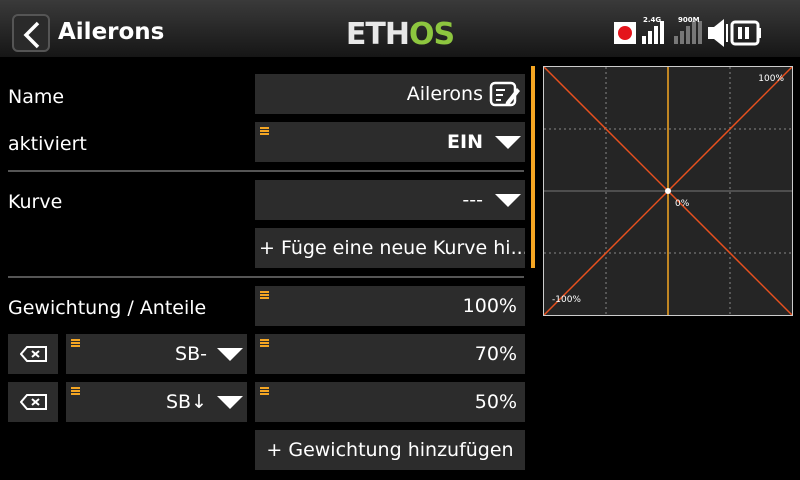 The width and height of the screenshot is (800, 480). Describe the element at coordinates (771, 79) in the screenshot. I see `chart-max-label: 100%` at that location.